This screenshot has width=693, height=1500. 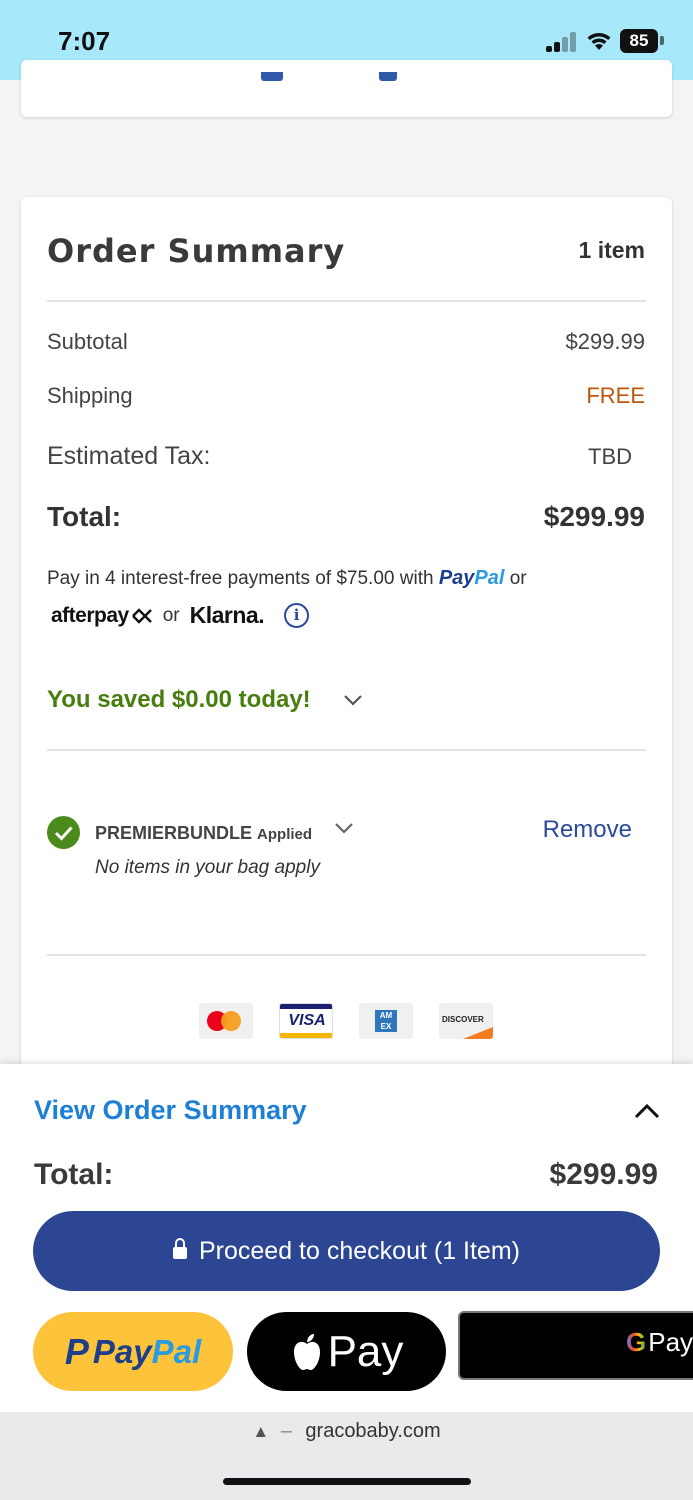 What do you see at coordinates (575, 1345) in the screenshot?
I see `google-pay-button: G Pay` at bounding box center [575, 1345].